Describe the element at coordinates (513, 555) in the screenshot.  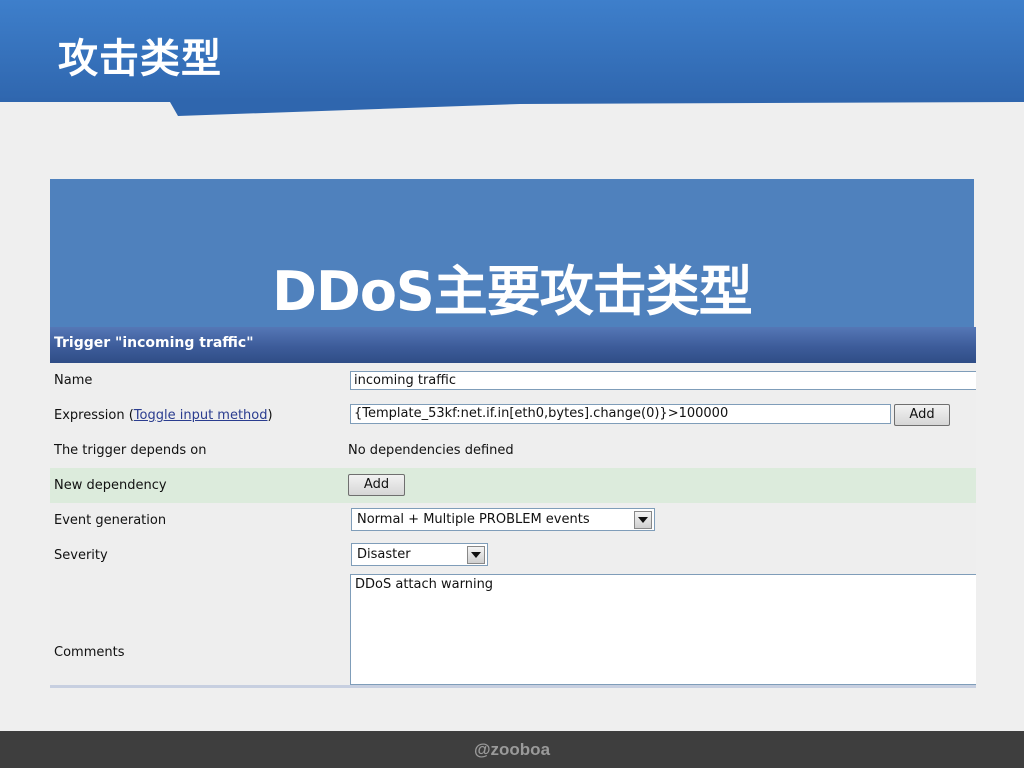
I see `severity-row: Severity Disaster` at that location.